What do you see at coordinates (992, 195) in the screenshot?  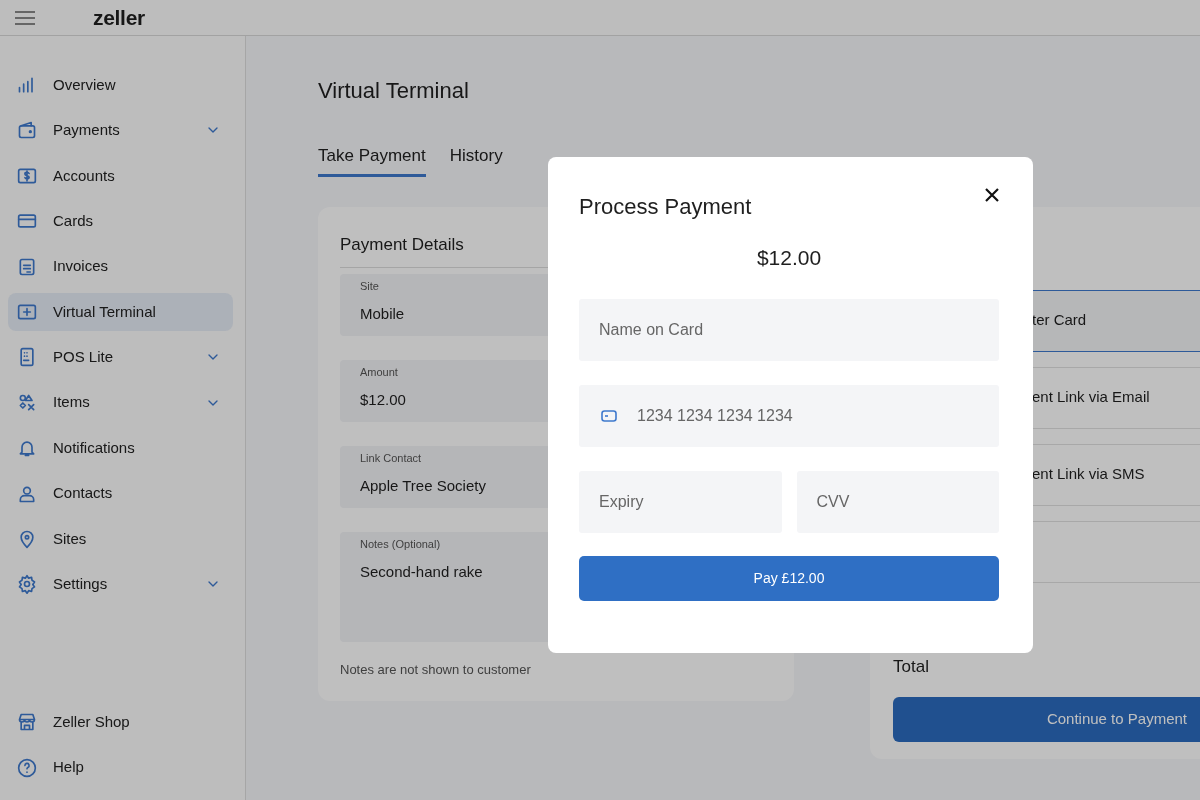 I see `close-icon` at bounding box center [992, 195].